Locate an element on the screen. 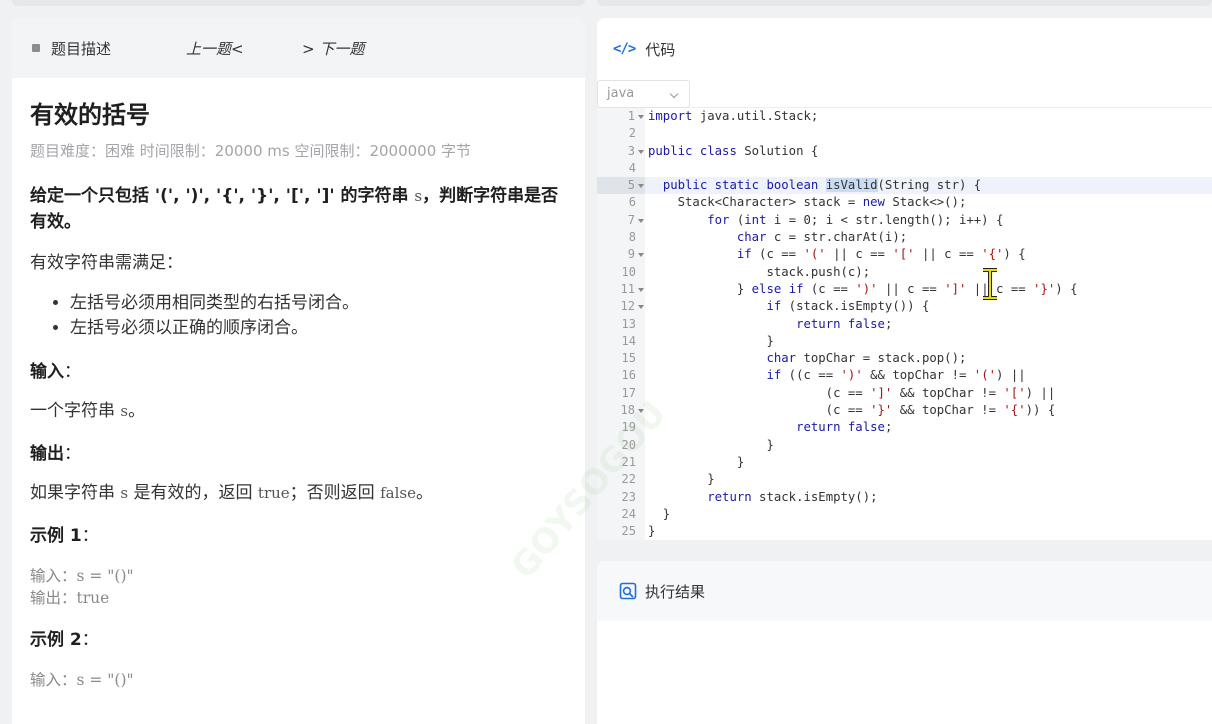 This screenshot has width=1212, height=724. output-text: 如果字符串 s 是有效的，返回 true；否则返回 false。 is located at coordinates (298, 493).